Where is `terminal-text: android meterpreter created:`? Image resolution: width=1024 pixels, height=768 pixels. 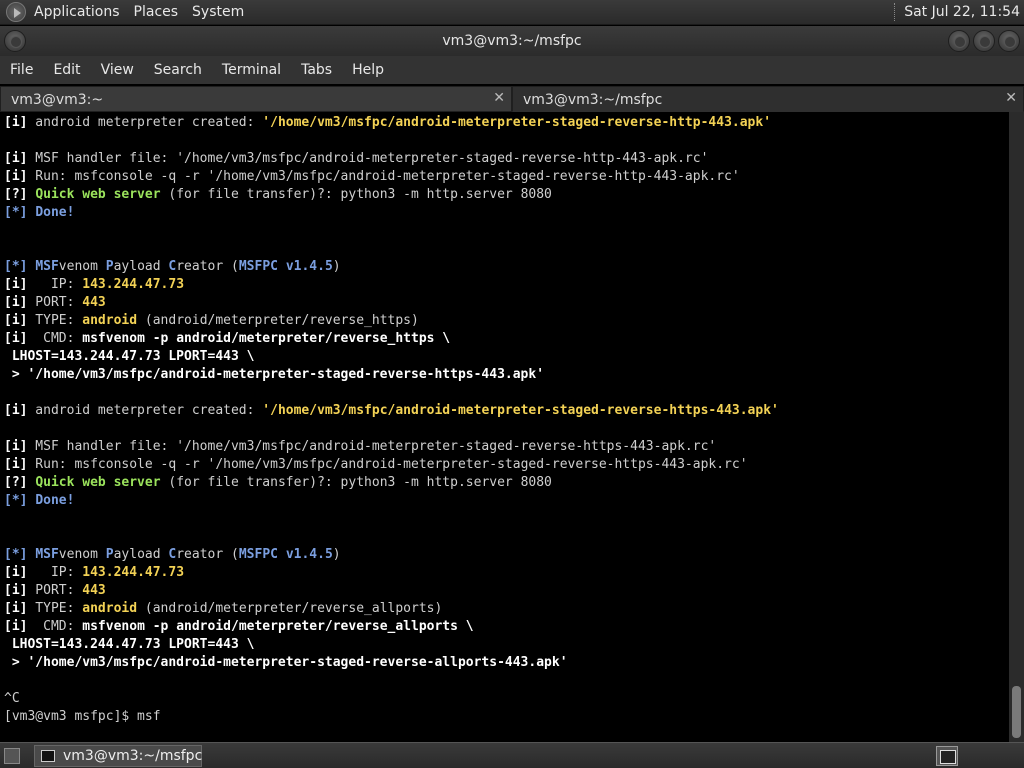
terminal-text: android meterpreter created: is located at coordinates (145, 410).